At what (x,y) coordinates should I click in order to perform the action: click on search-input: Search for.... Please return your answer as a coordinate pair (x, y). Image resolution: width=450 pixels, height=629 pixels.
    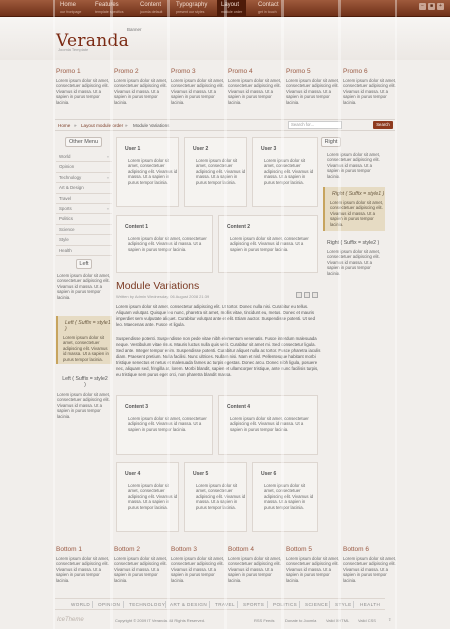
    Looking at the image, I should click on (315, 125).